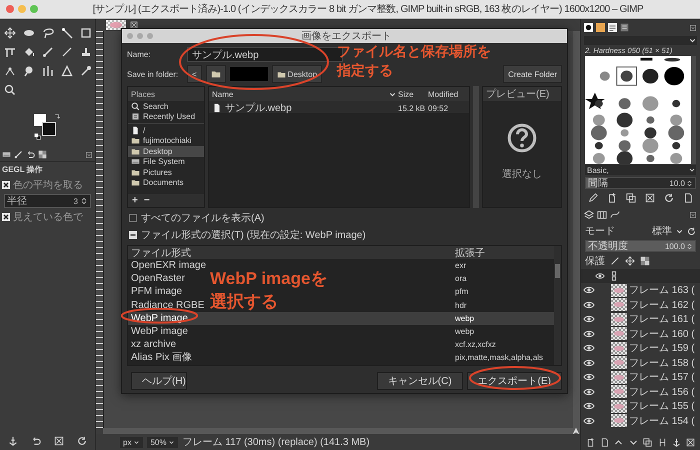 Image resolution: width=700 pixels, height=450 pixels. I want to click on lock-alpha-icon, so click(645, 261).